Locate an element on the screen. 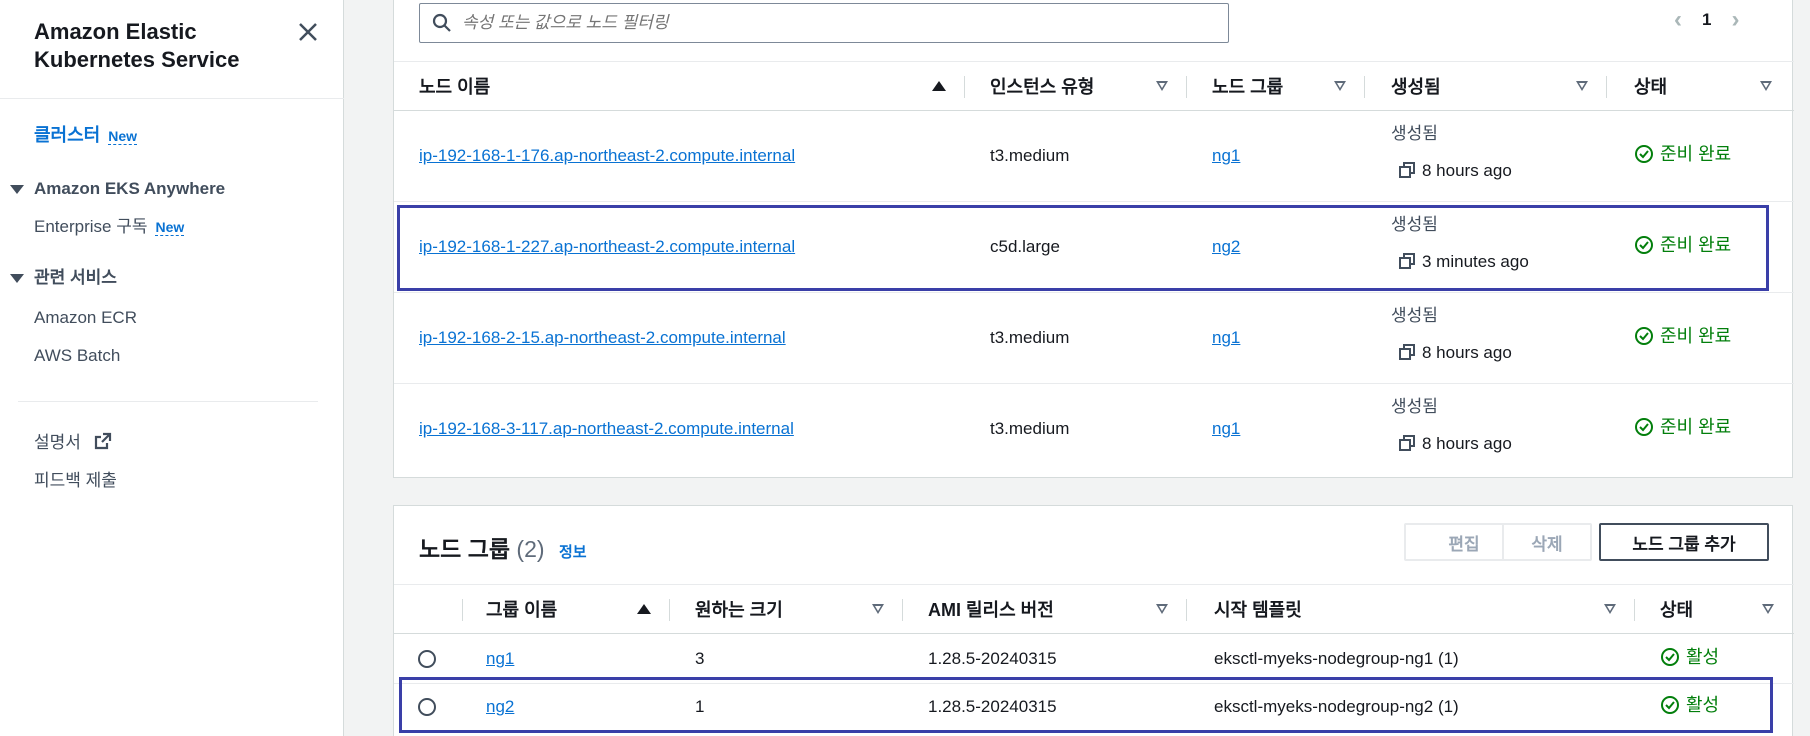 This screenshot has height=736, width=1810. sidebar-item-feedback: 피드백 제출 is located at coordinates (75, 481).